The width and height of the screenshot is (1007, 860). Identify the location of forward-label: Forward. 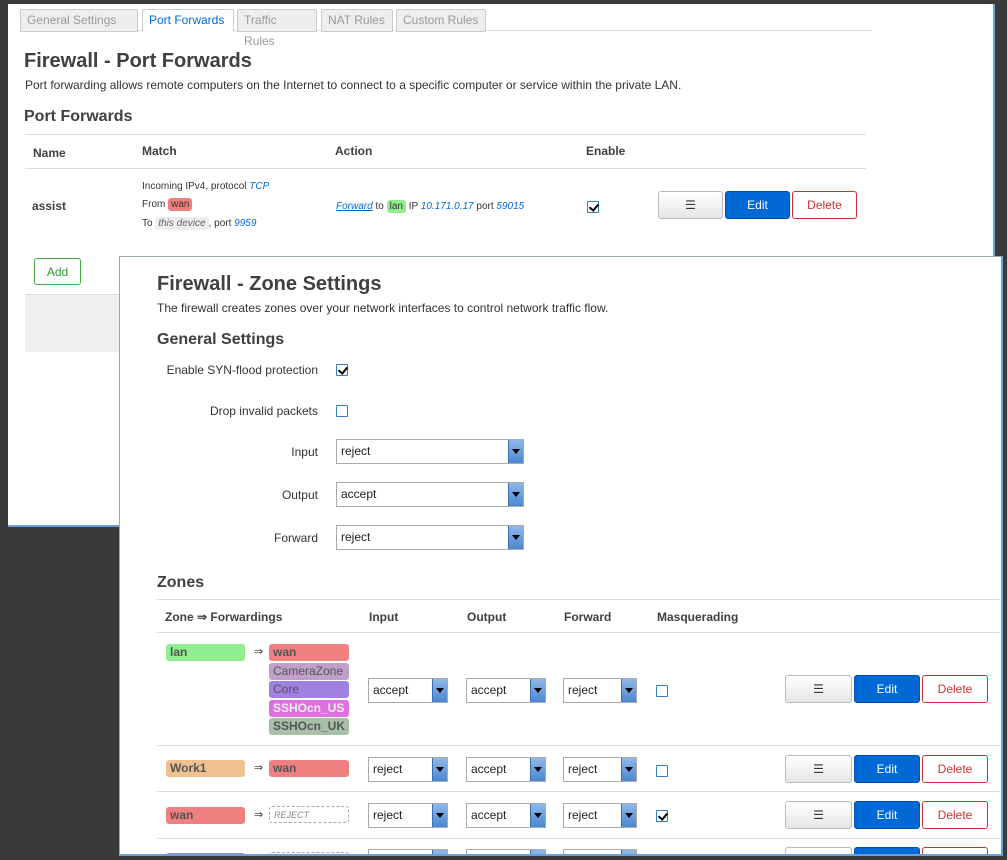
(295, 538).